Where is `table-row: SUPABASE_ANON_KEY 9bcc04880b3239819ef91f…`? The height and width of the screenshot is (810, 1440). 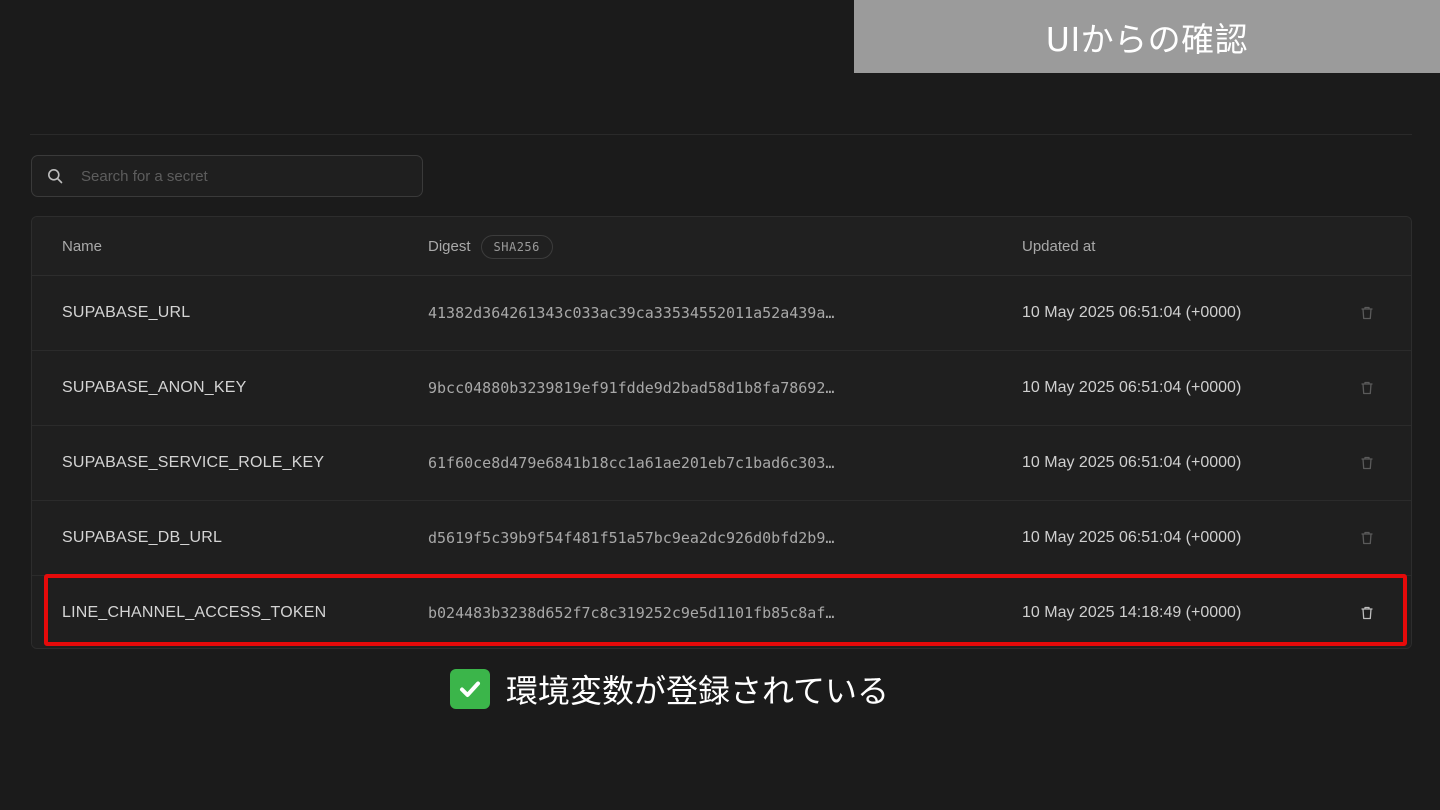 table-row: SUPABASE_ANON_KEY 9bcc04880b3239819ef91f… is located at coordinates (721, 388).